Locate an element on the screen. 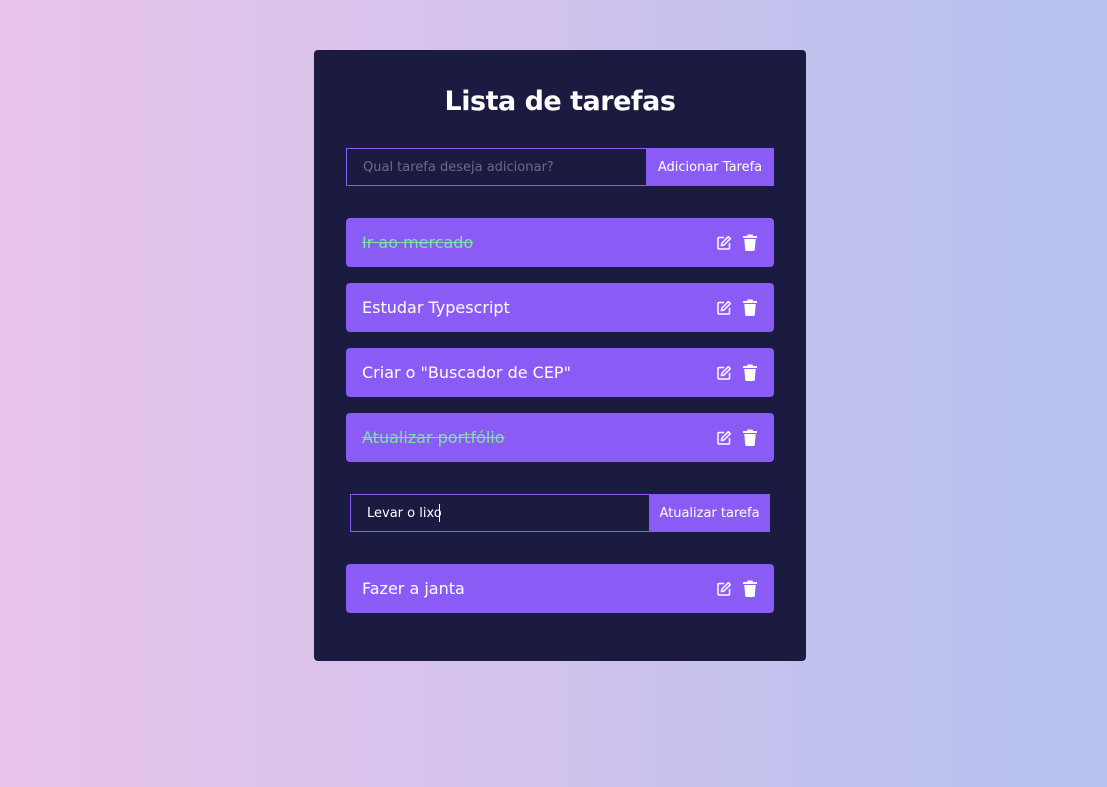 The image size is (1107, 787). task-text: Estudar Typescript is located at coordinates (436, 307).